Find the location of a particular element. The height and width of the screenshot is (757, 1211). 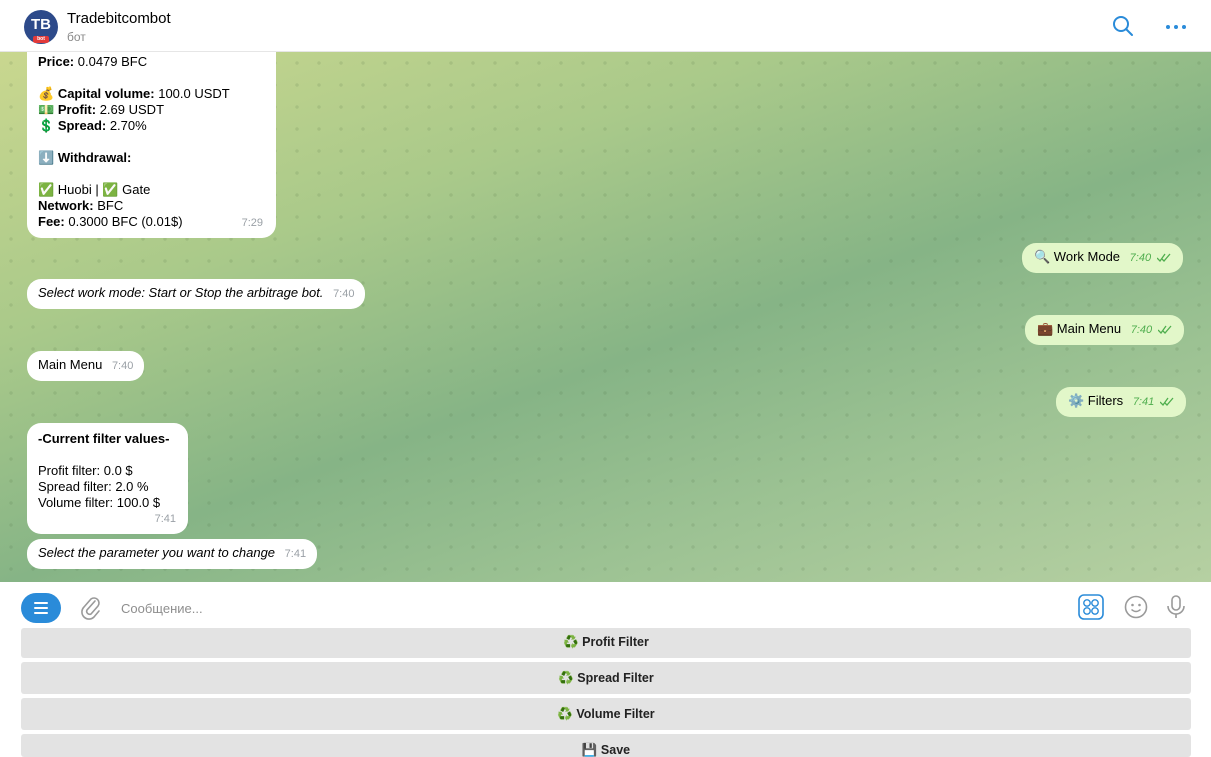

emoji-icon is located at coordinates (1136, 607).